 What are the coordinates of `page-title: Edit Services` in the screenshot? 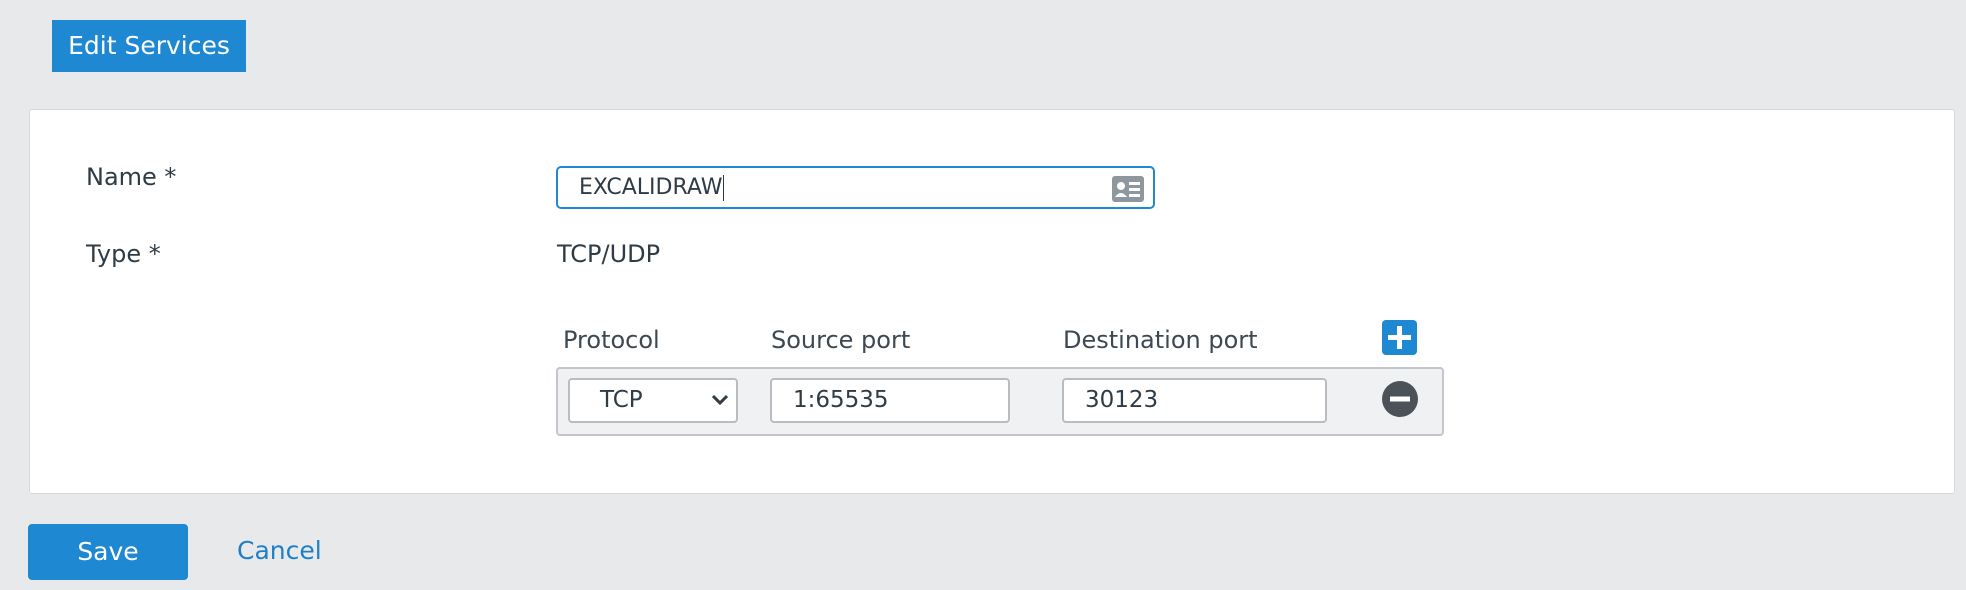 It's located at (149, 46).